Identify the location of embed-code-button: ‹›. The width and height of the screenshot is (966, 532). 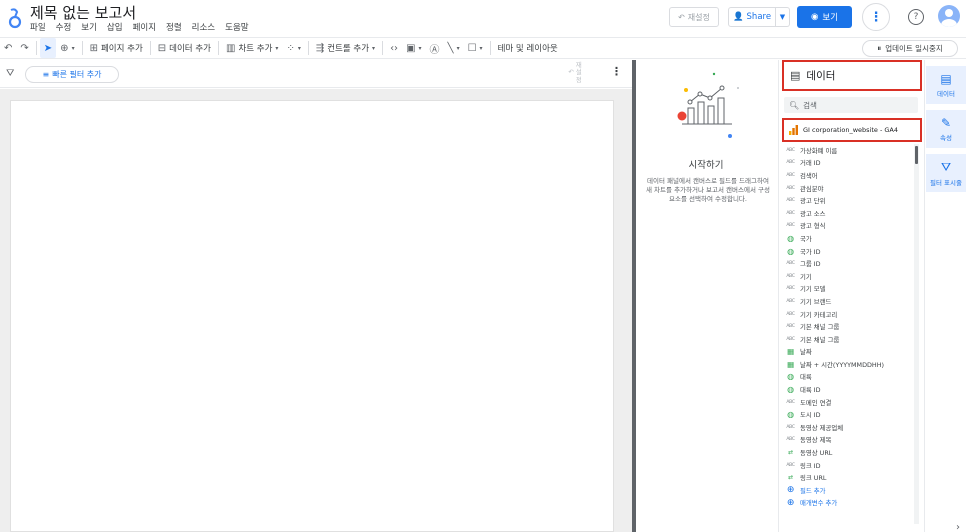
(394, 48).